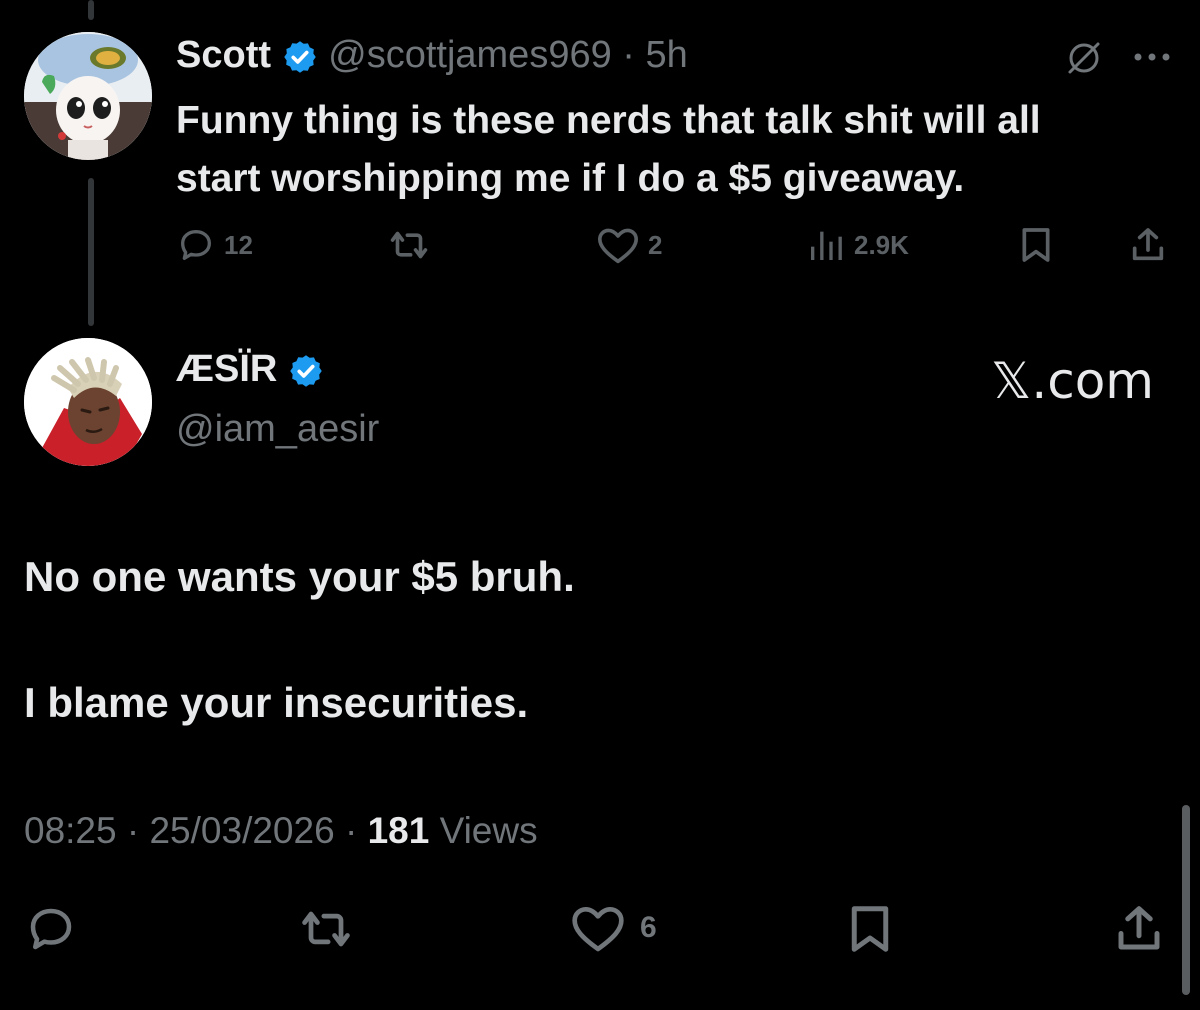 The height and width of the screenshot is (1010, 1200). Describe the element at coordinates (91, 10) in the screenshot. I see `thread-line-top` at that location.